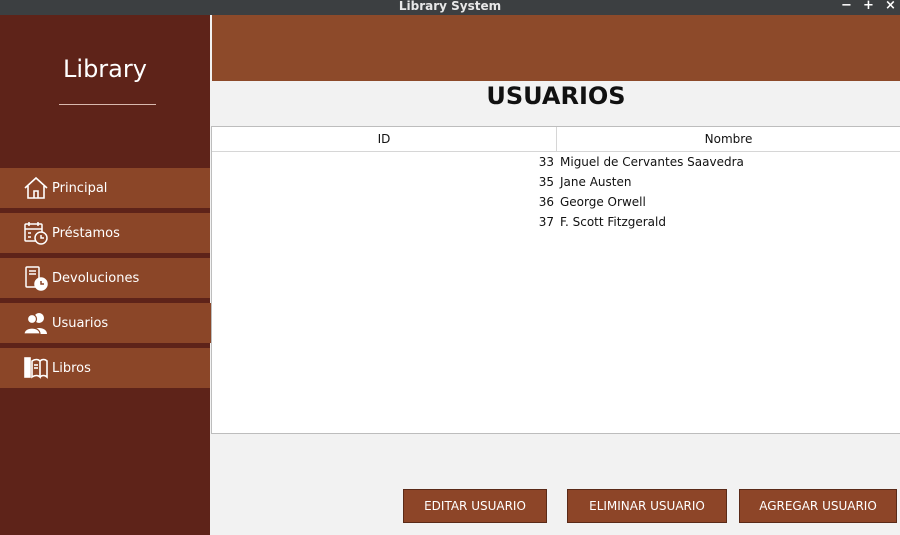  Describe the element at coordinates (36, 233) in the screenshot. I see `calendar-icon` at that location.